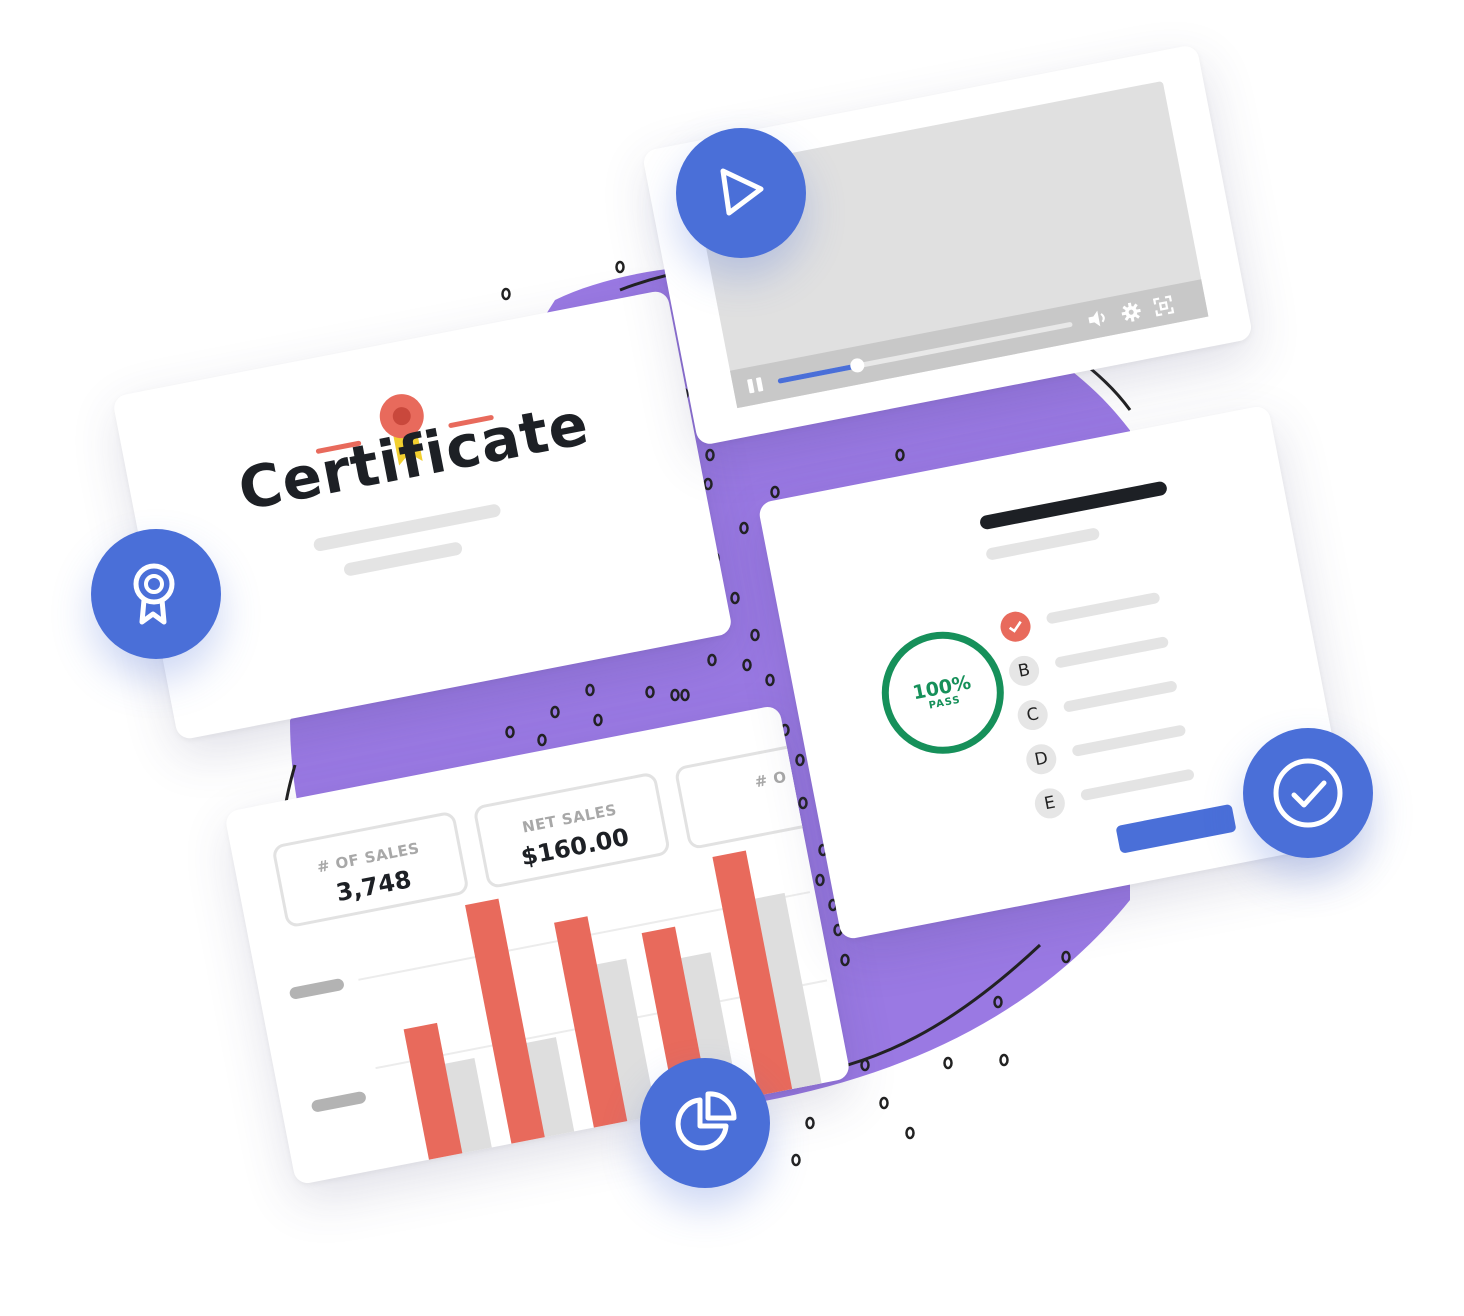 This screenshot has width=1464, height=1316. I want to click on quiz-option-b: B, so click(1024, 671).